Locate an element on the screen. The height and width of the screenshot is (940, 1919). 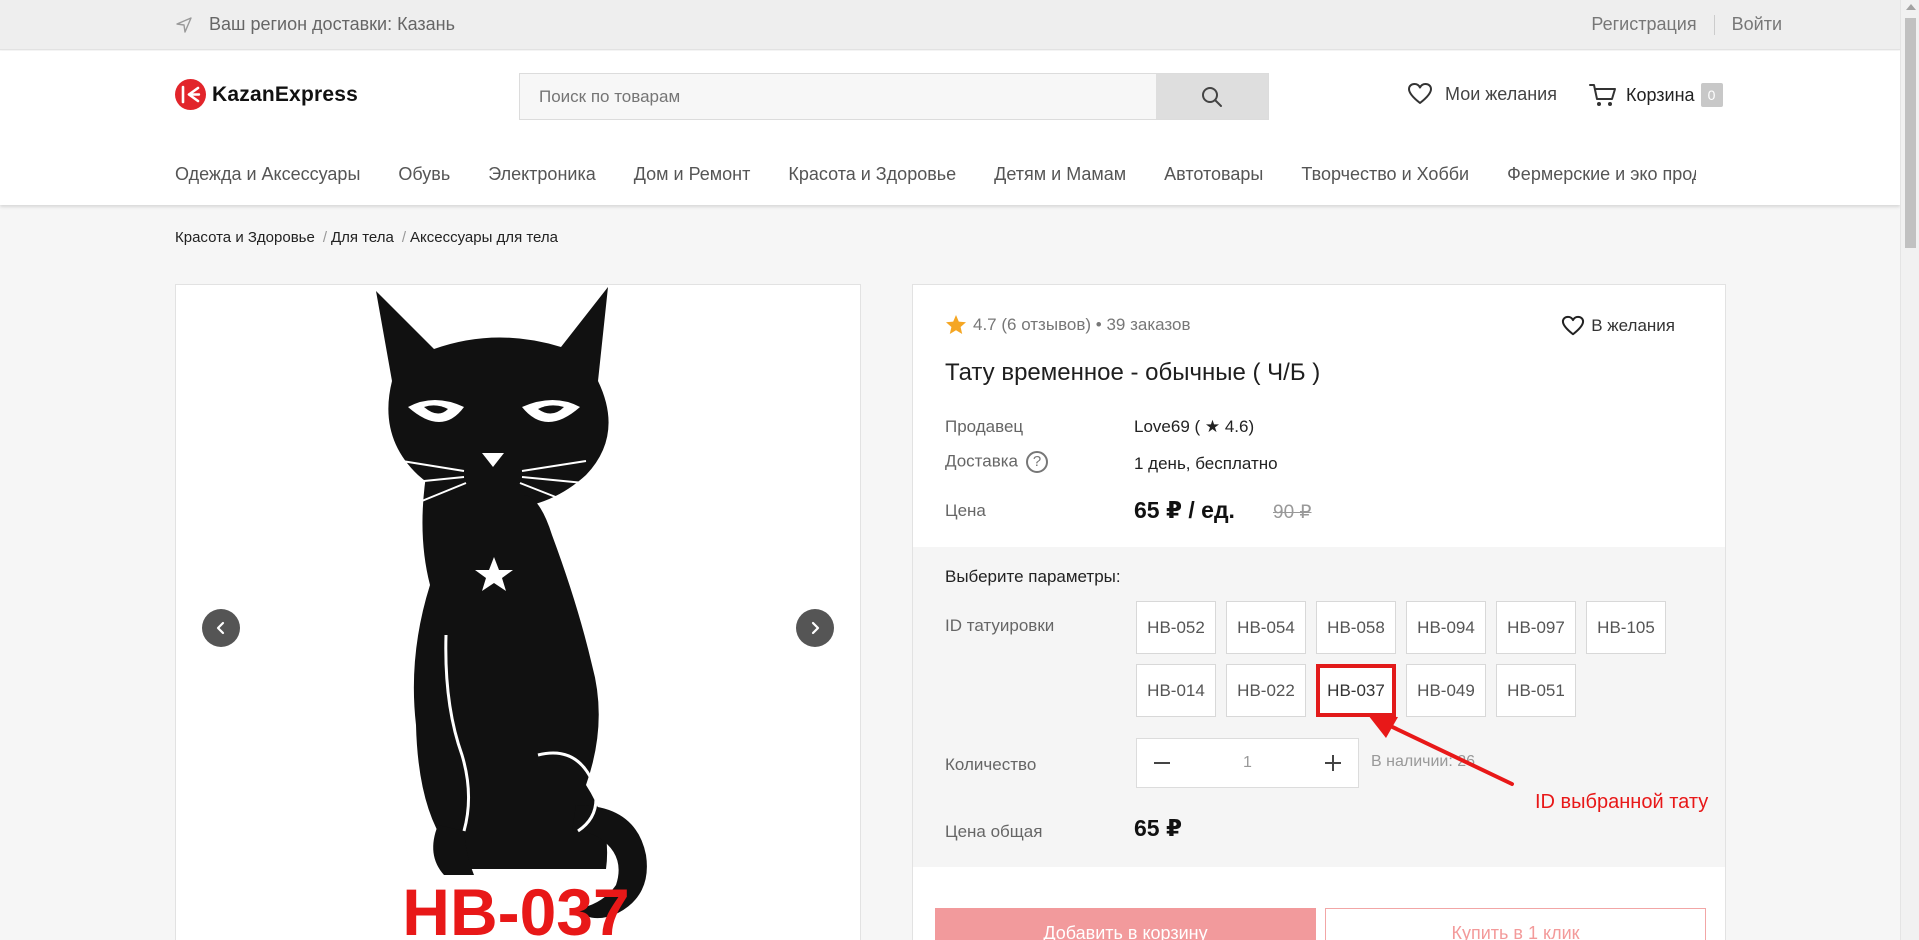
chevron-right-icon is located at coordinates (815, 628).